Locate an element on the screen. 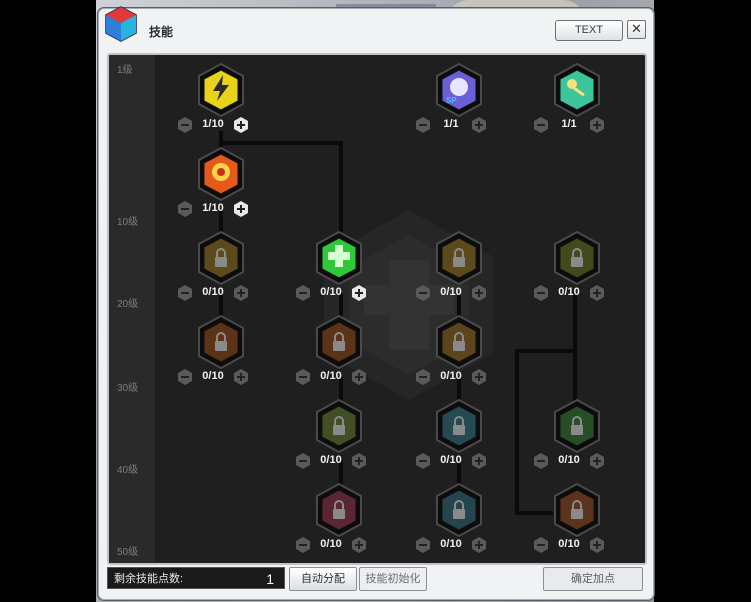  remaining-points-value: 1 is located at coordinates (270, 579).